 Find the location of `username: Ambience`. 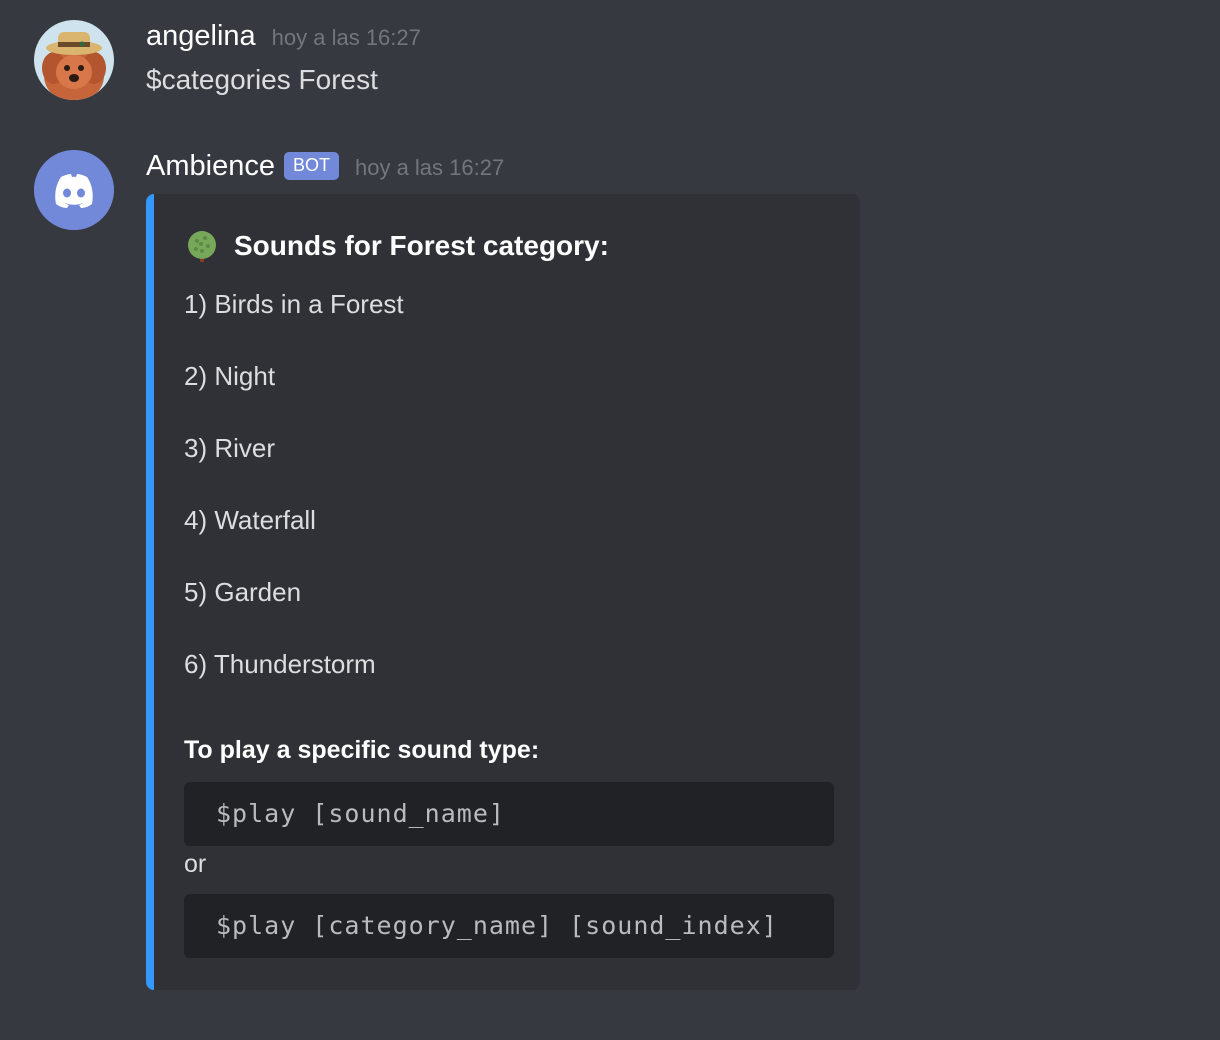

username: Ambience is located at coordinates (210, 166).